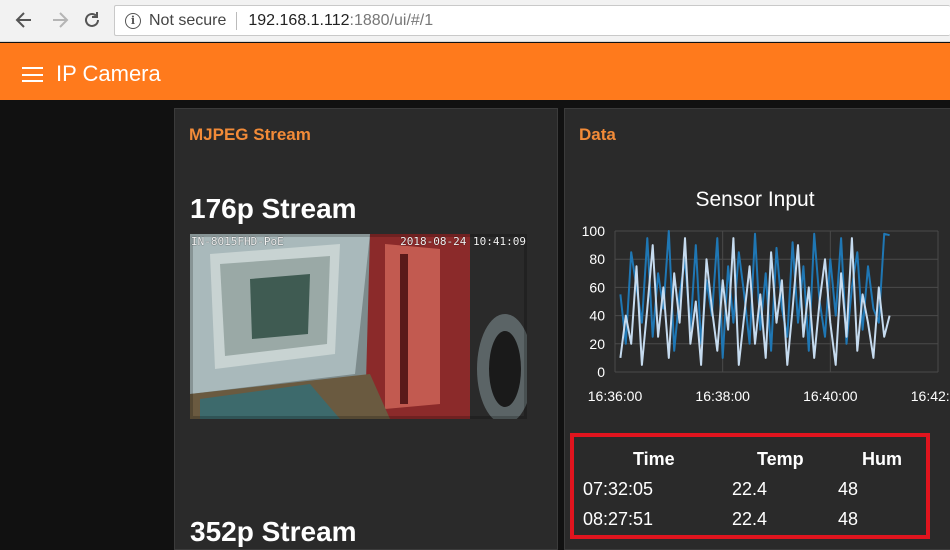 This screenshot has height=550, width=950. What do you see at coordinates (882, 459) in the screenshot?
I see `table-header-hum: Hum` at bounding box center [882, 459].